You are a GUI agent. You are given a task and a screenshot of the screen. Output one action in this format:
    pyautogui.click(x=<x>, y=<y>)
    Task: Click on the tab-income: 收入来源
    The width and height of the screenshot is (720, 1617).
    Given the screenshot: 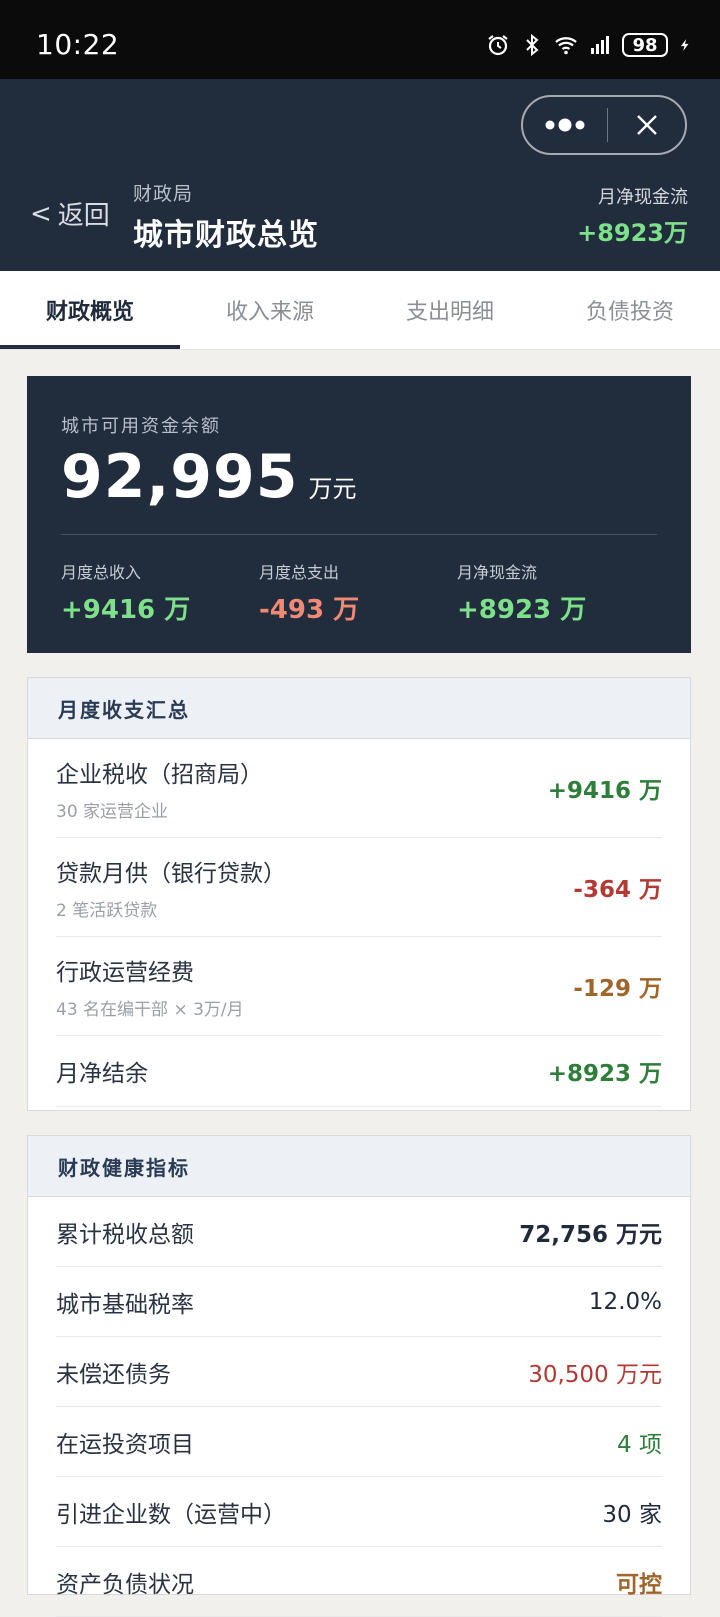 What is the action you would take?
    pyautogui.click(x=270, y=310)
    